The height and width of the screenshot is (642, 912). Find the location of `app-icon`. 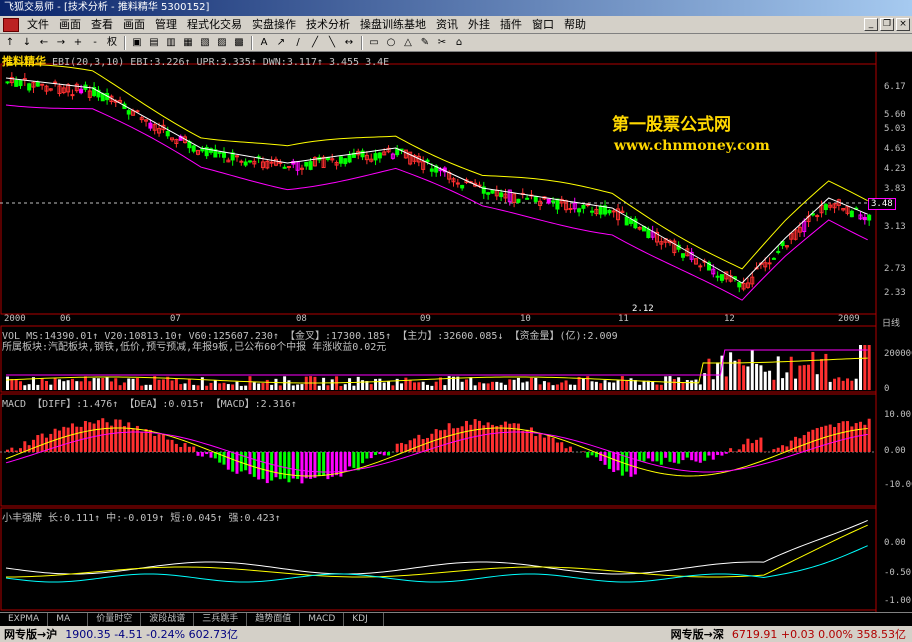

app-icon is located at coordinates (11, 24).